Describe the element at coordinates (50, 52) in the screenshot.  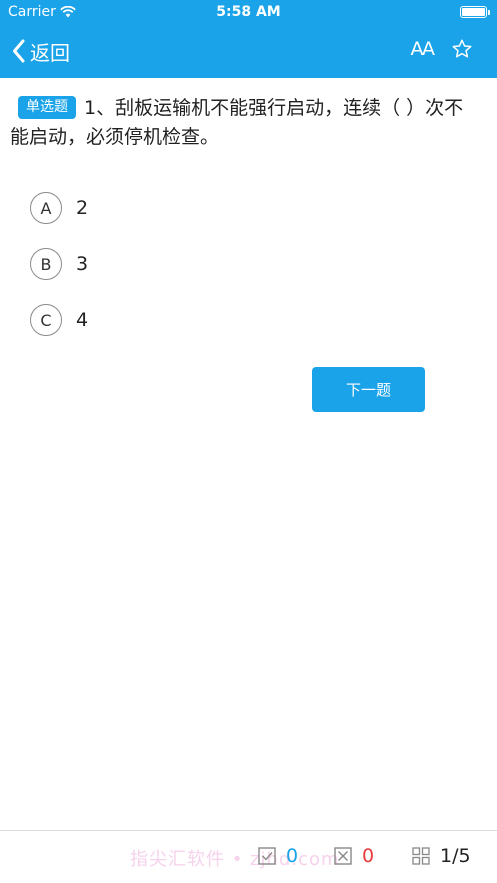
I see `back-label: 返回` at that location.